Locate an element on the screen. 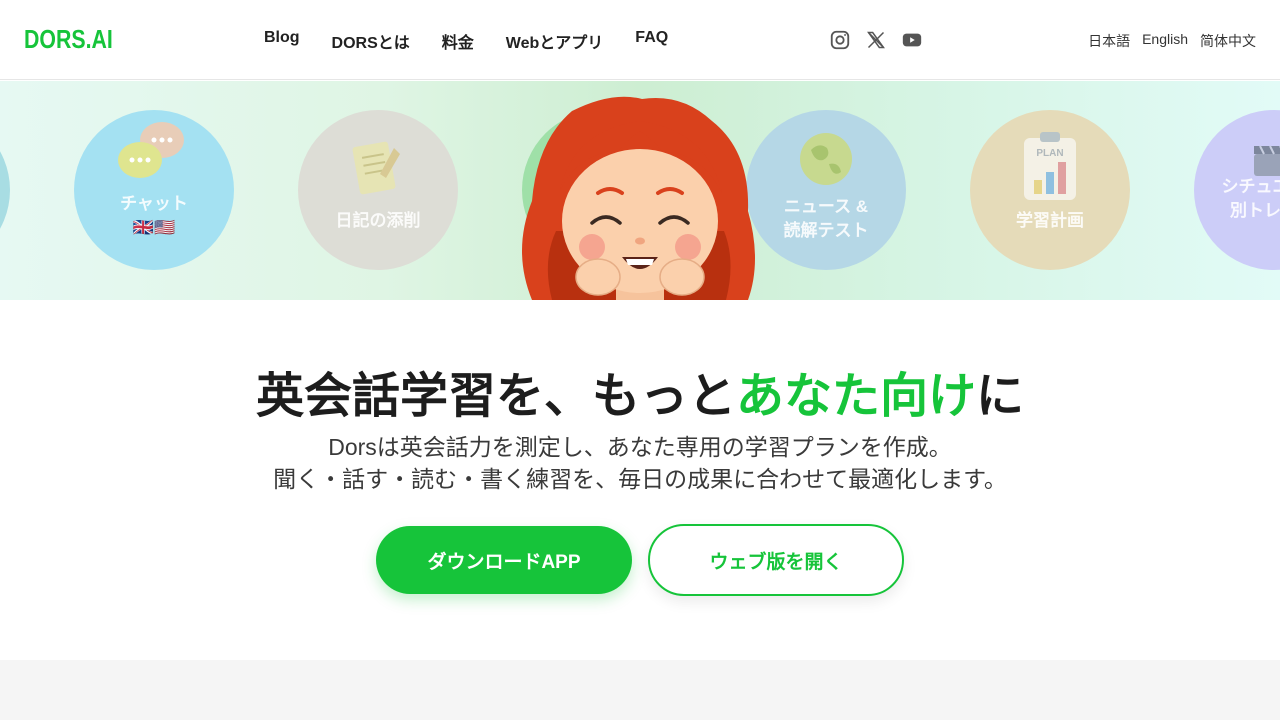 This screenshot has height=720, width=1280. lang-japanese: 日本語 is located at coordinates (1109, 41).